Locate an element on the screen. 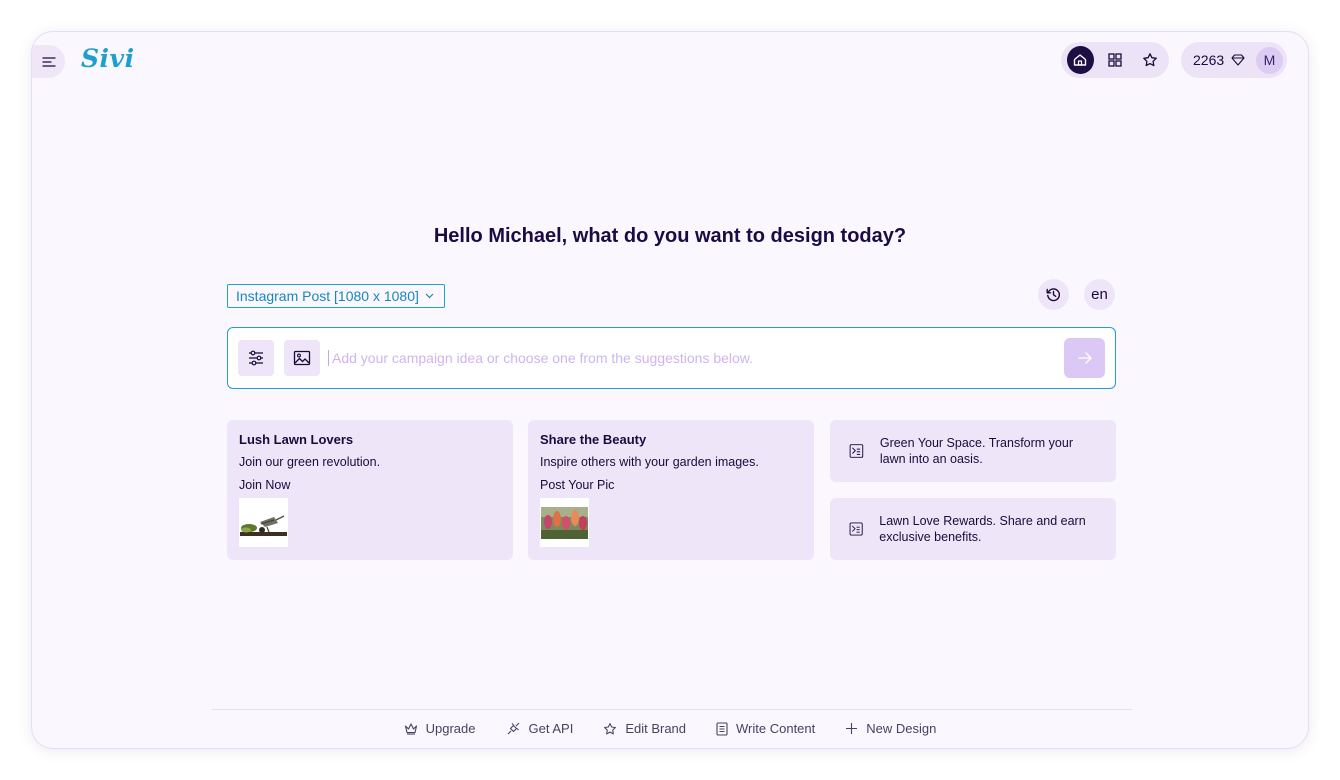 This screenshot has height=780, width=1340. image-upload-button is located at coordinates (302, 358).